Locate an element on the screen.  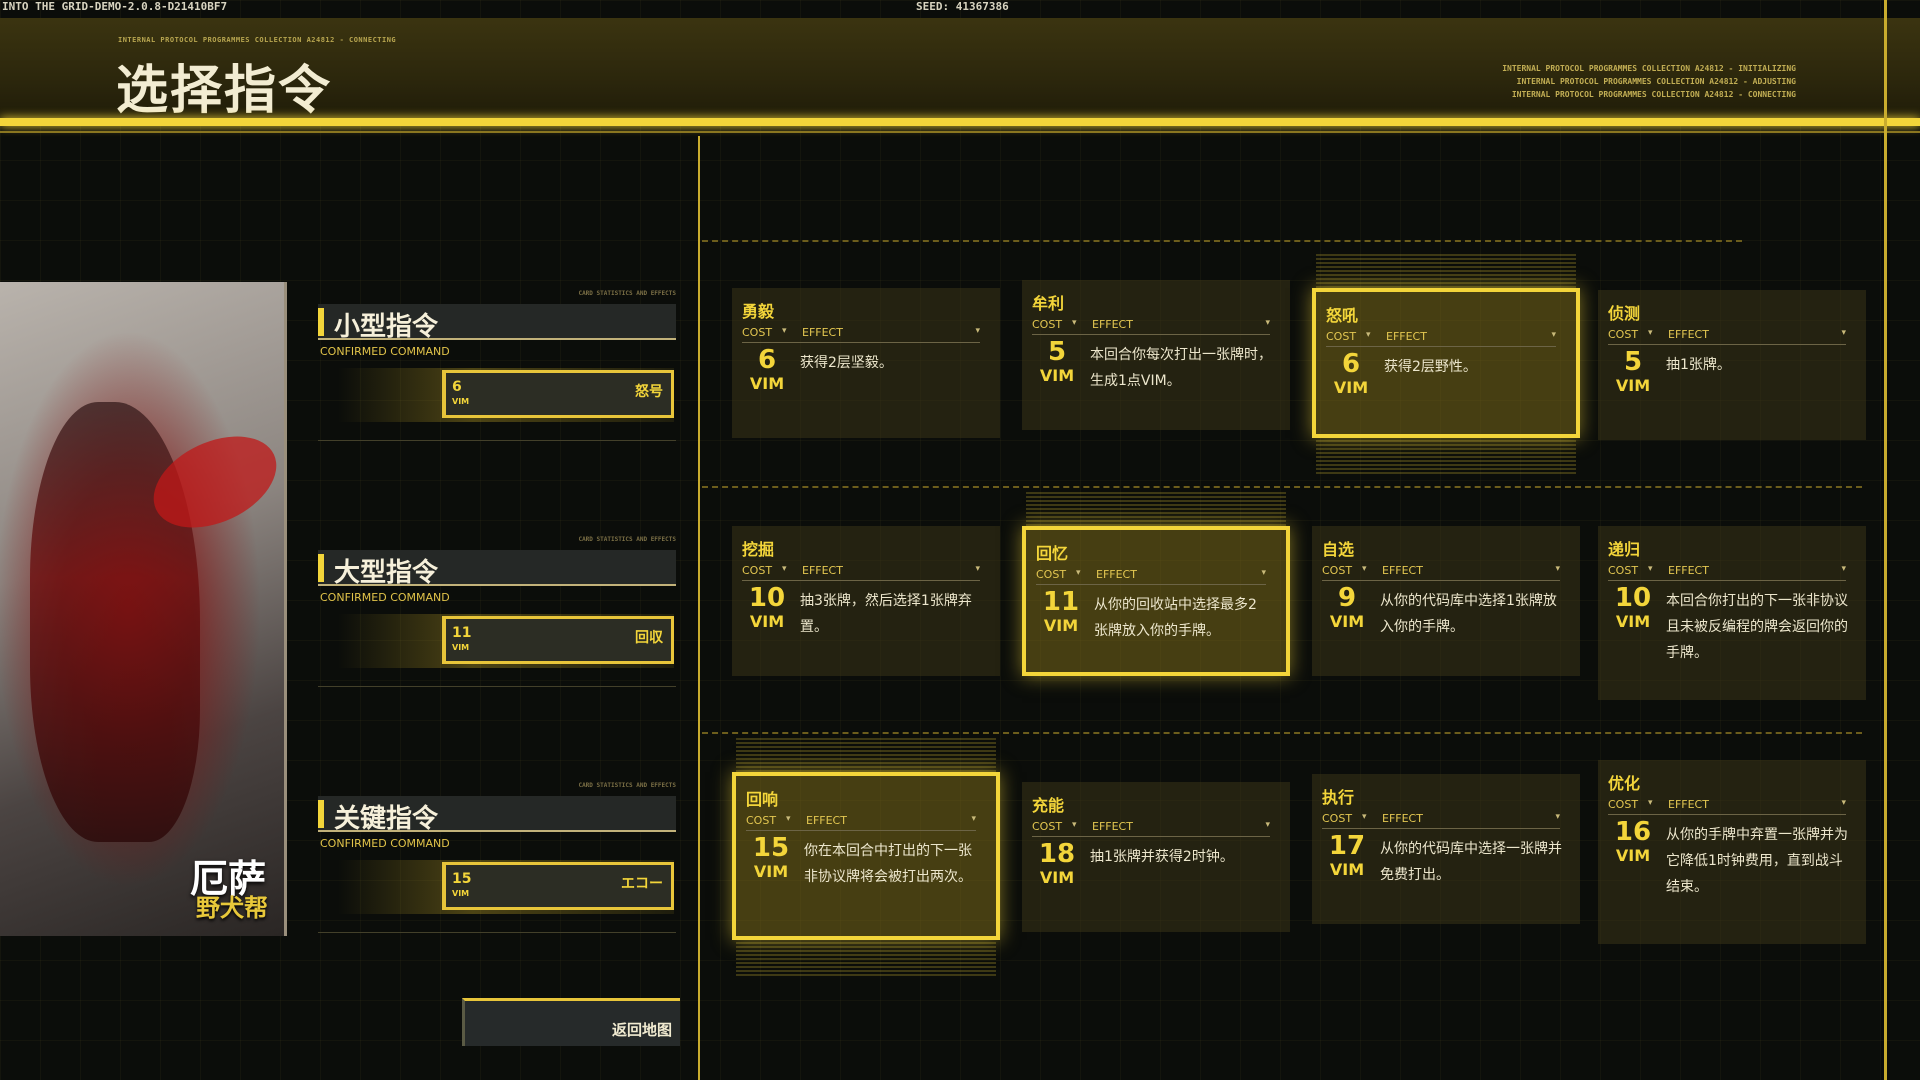
selected-card-large: 11 VIM 回収 is located at coordinates (558, 640).